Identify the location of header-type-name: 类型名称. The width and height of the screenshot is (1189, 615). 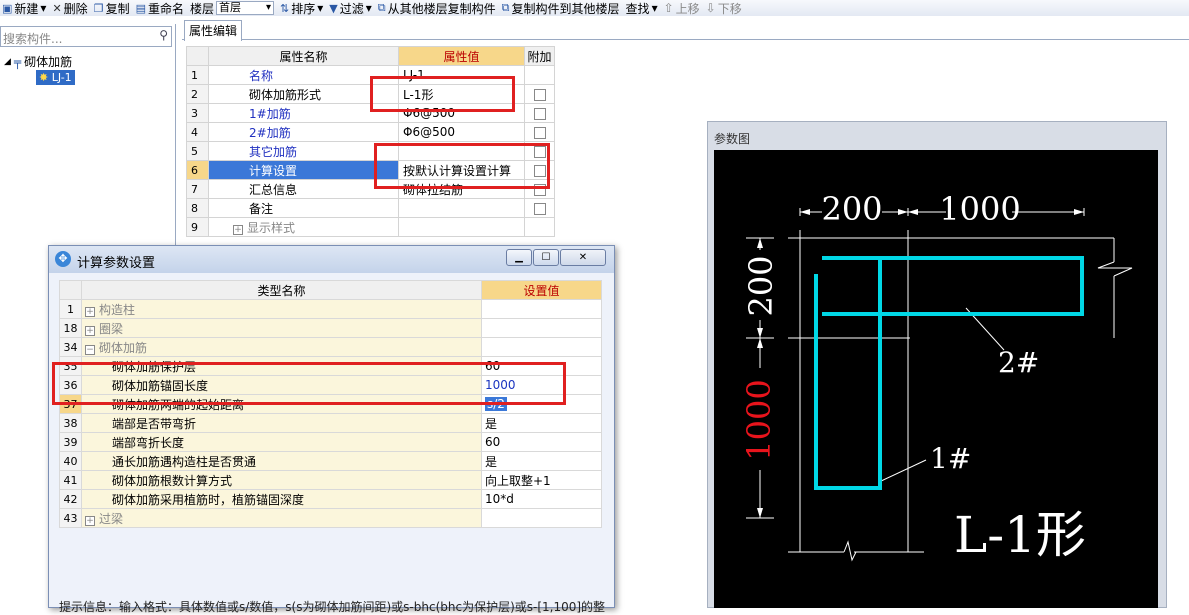
(281, 290).